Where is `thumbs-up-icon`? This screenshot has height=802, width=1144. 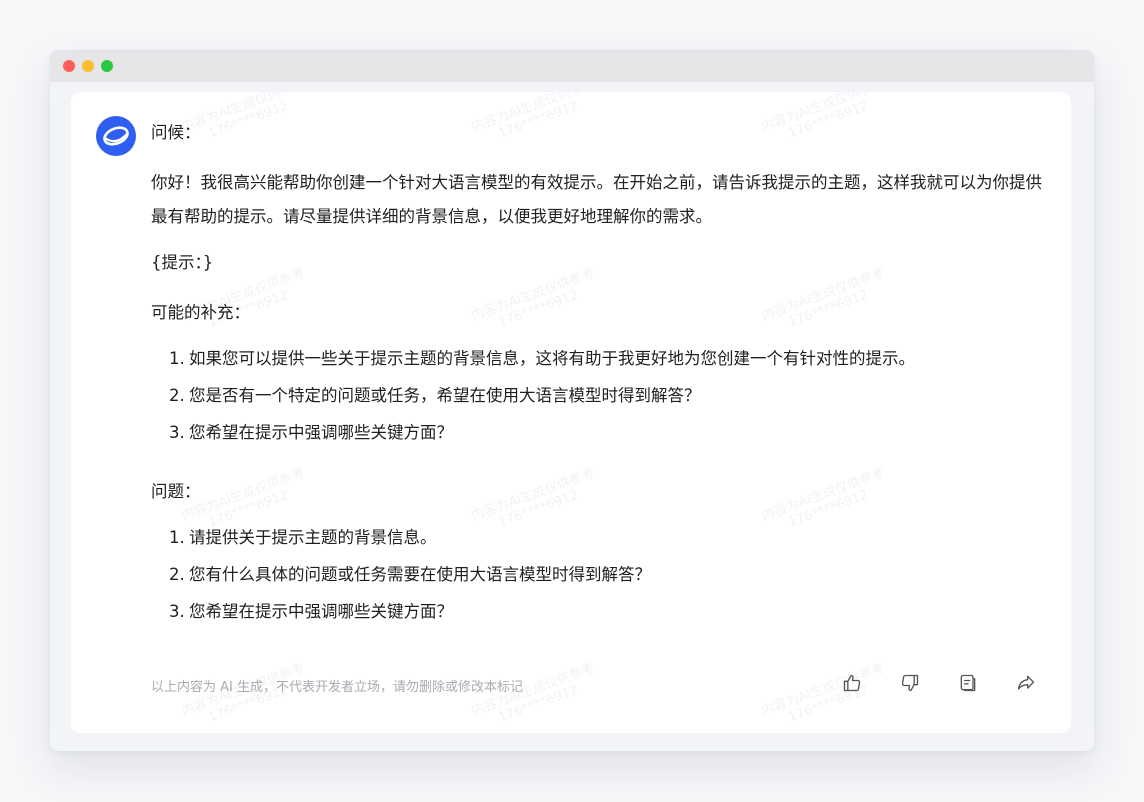 thumbs-up-icon is located at coordinates (852, 683).